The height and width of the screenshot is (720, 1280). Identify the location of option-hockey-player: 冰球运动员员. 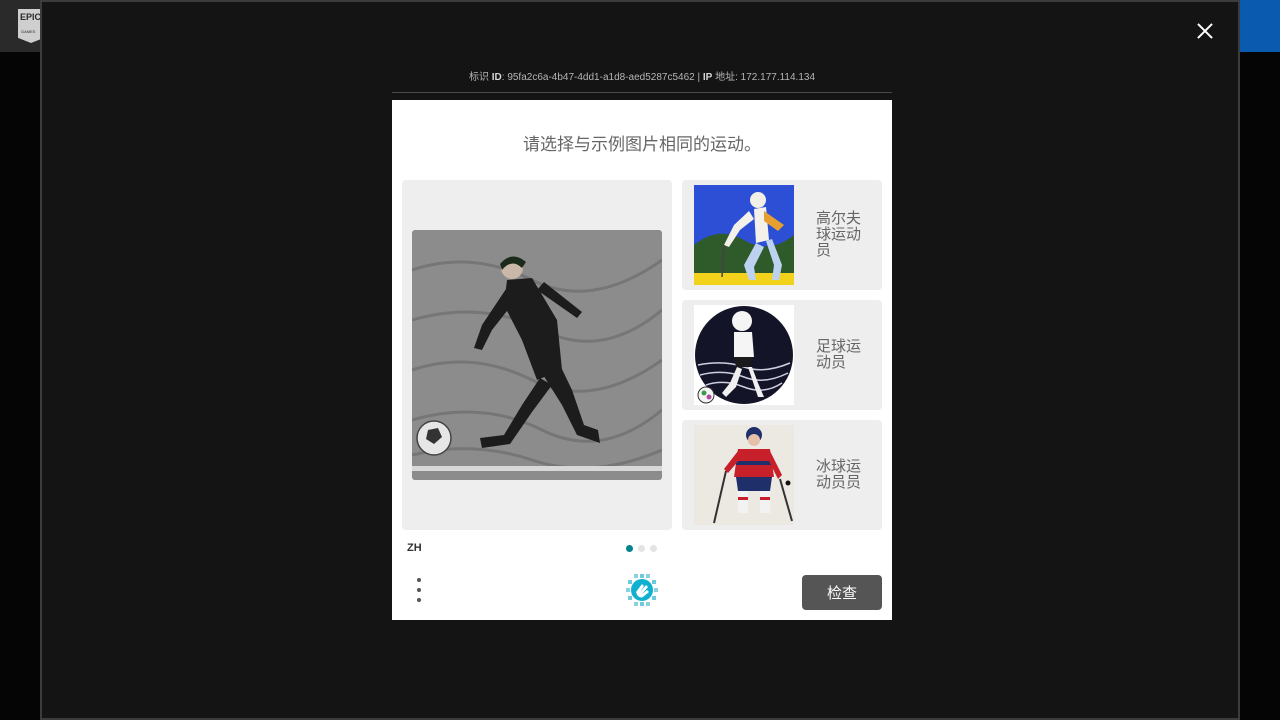
(782, 475).